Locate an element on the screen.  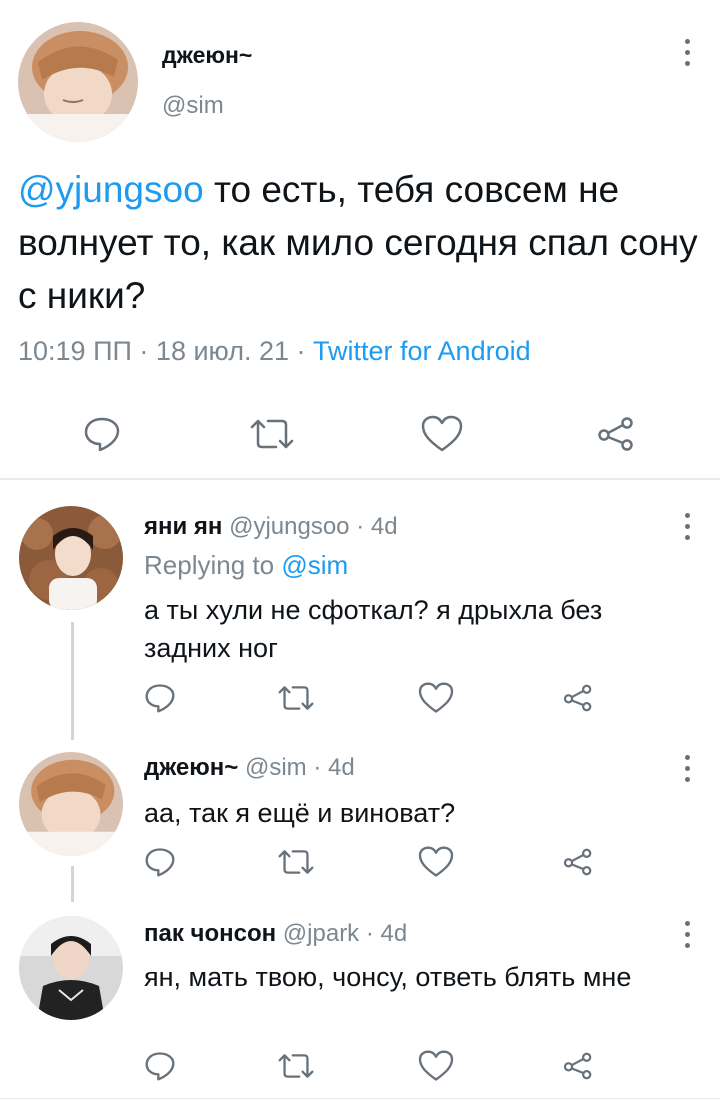
section-divider is located at coordinates (360, 479).